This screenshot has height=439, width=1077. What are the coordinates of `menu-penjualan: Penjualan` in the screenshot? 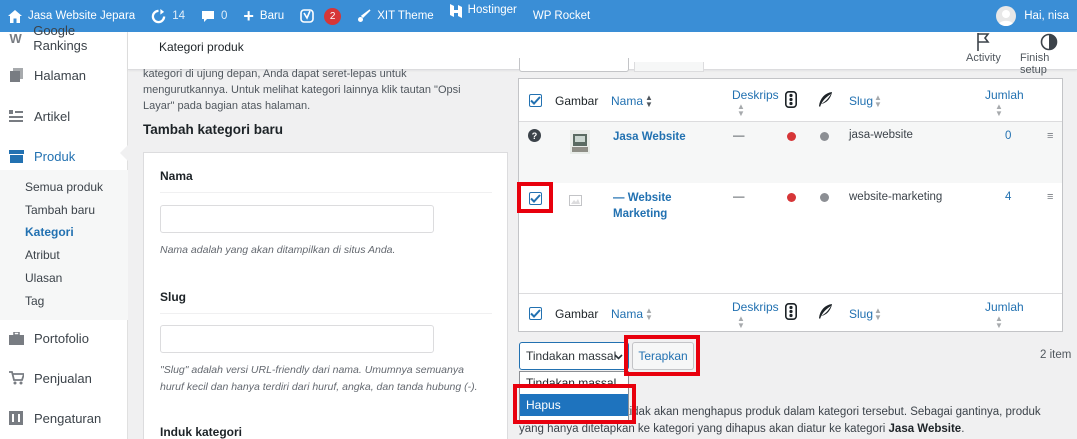 It's located at (64, 378).